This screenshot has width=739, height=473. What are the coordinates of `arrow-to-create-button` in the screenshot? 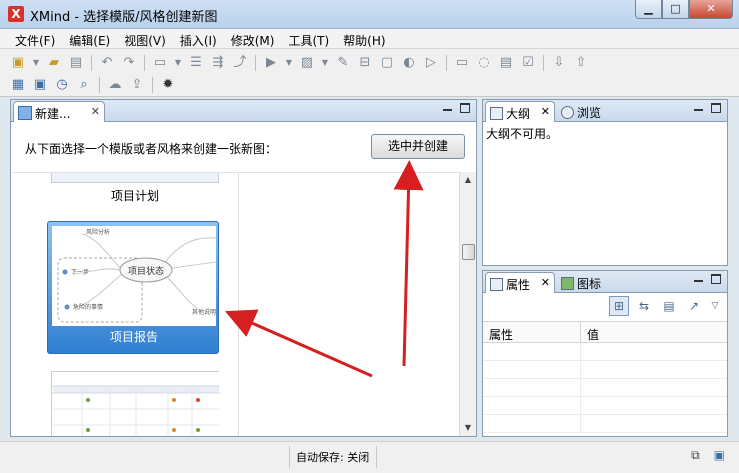 It's located at (408, 263).